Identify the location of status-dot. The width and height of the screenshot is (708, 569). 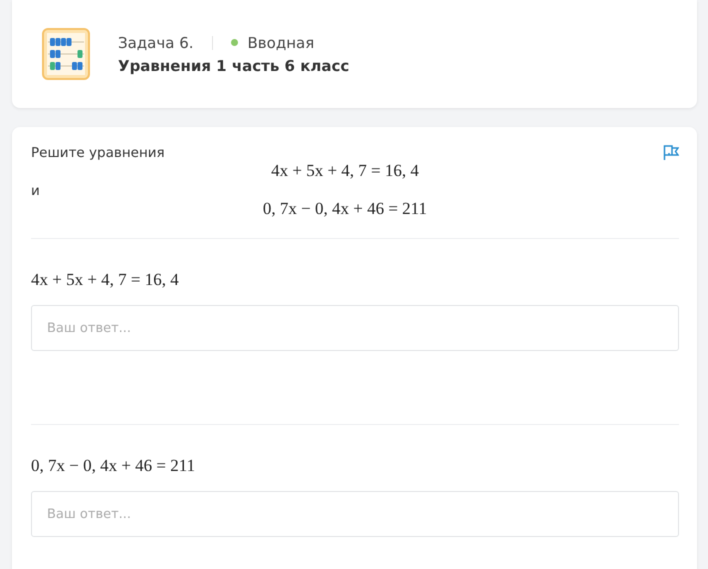
(234, 42).